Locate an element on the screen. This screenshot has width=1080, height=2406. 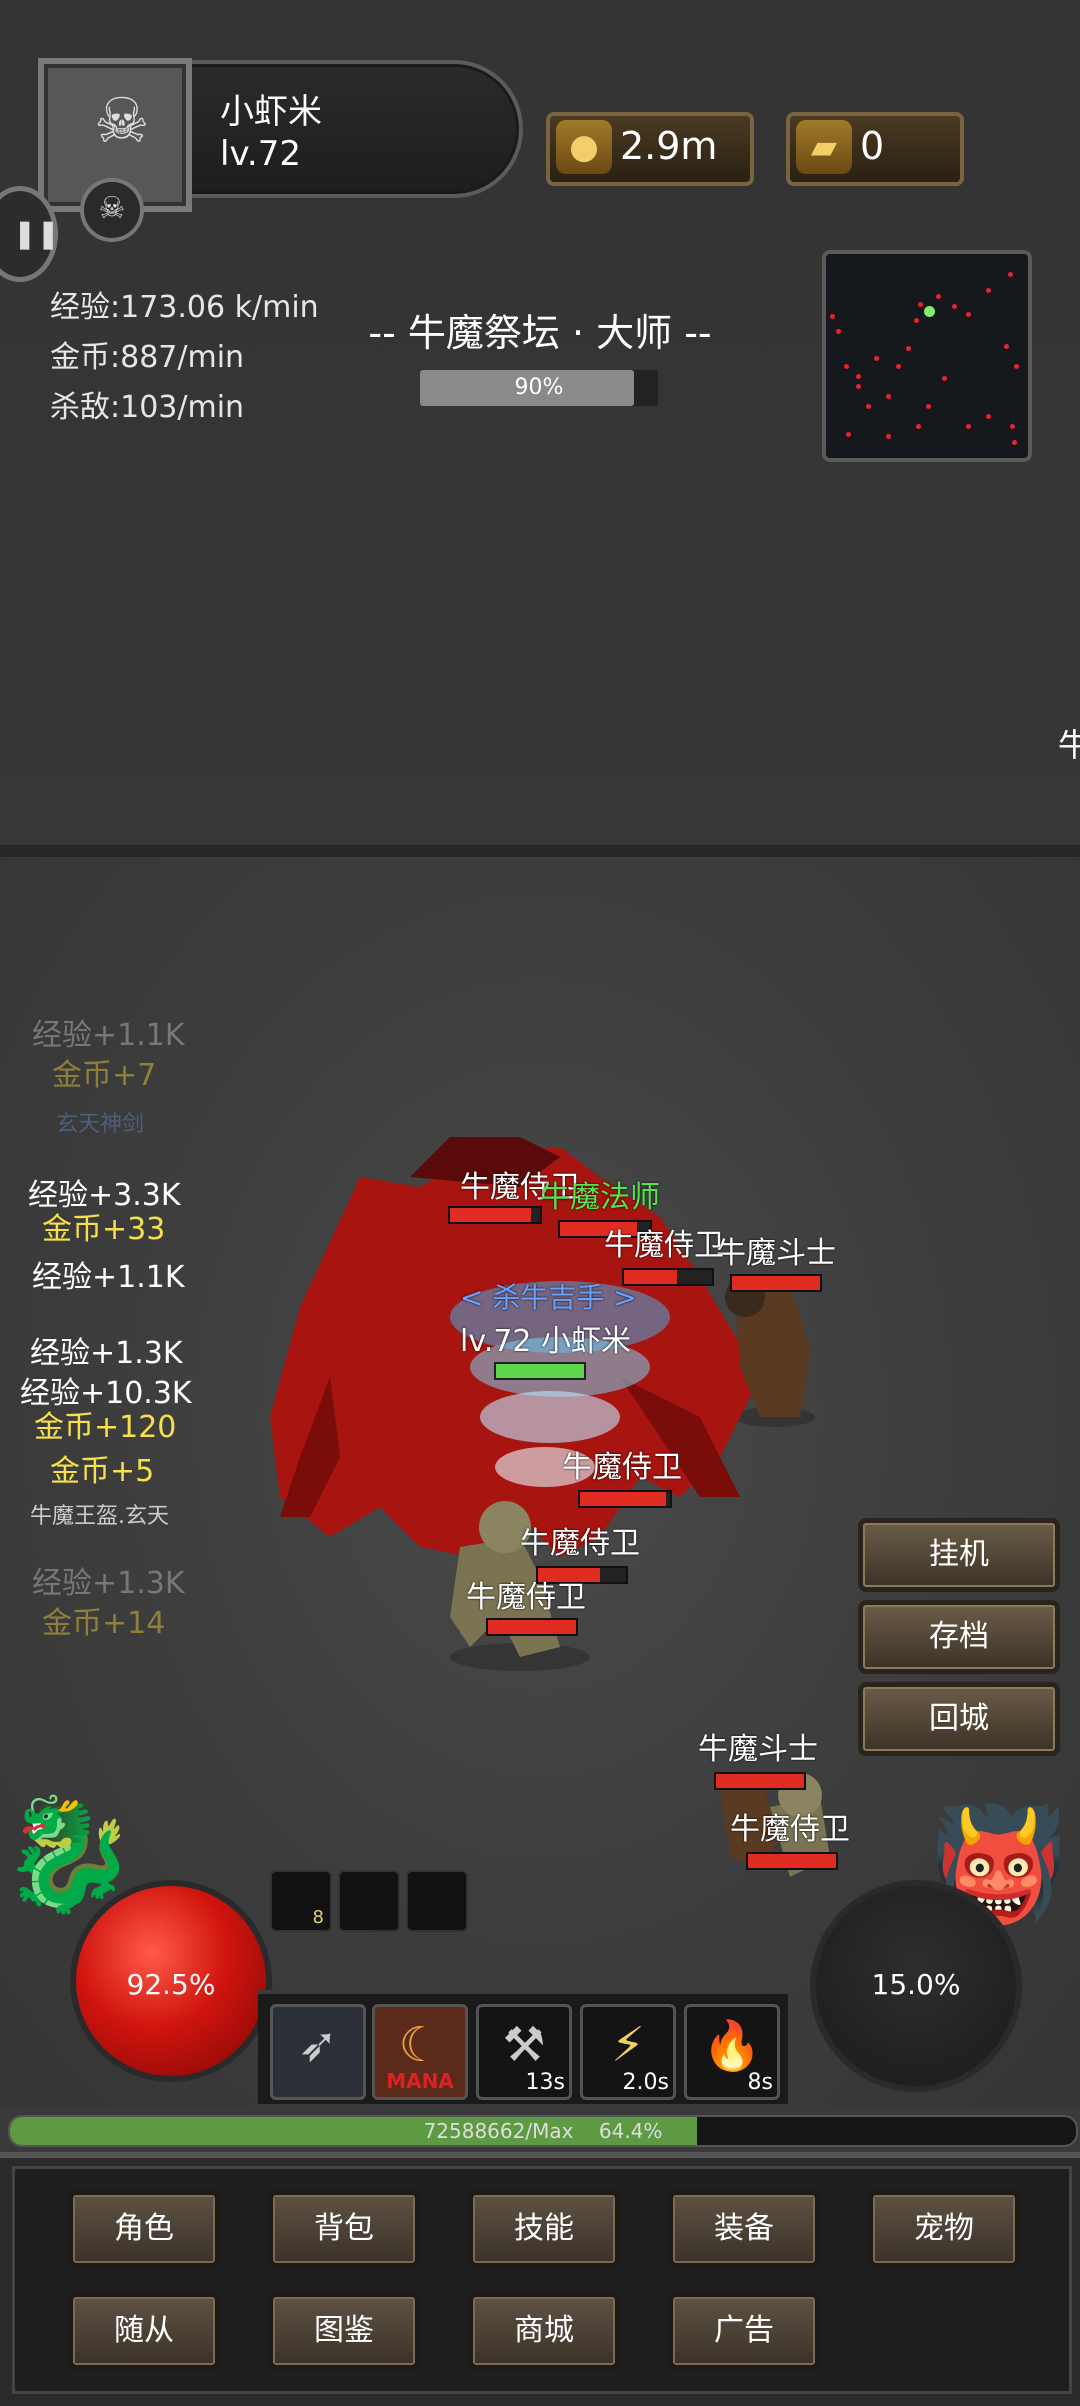
hp-orb: 92.5% is located at coordinates (171, 1981).